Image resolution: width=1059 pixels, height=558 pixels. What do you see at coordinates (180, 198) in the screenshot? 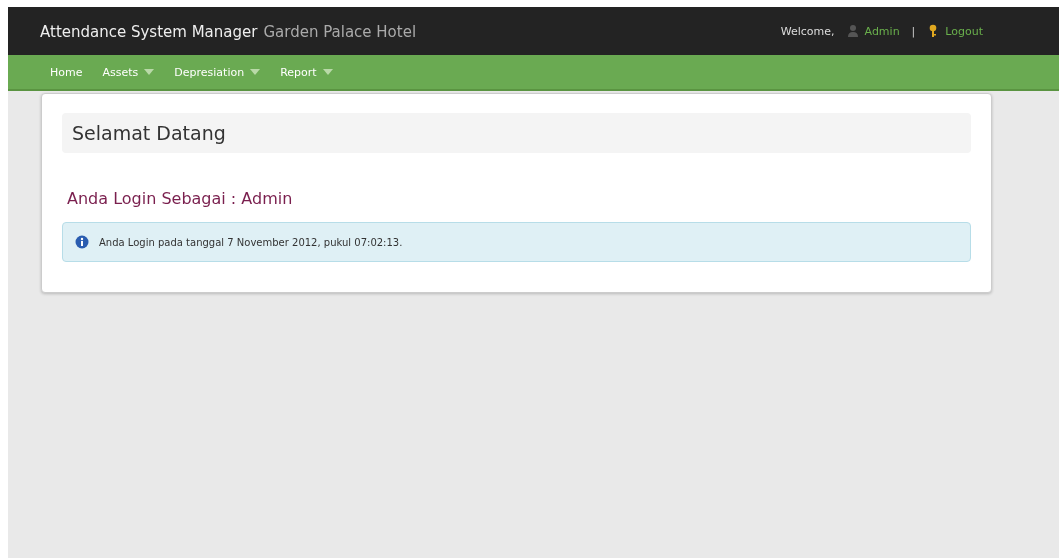
I see `login-role-text: Anda Login Sebagai : Admin` at bounding box center [180, 198].